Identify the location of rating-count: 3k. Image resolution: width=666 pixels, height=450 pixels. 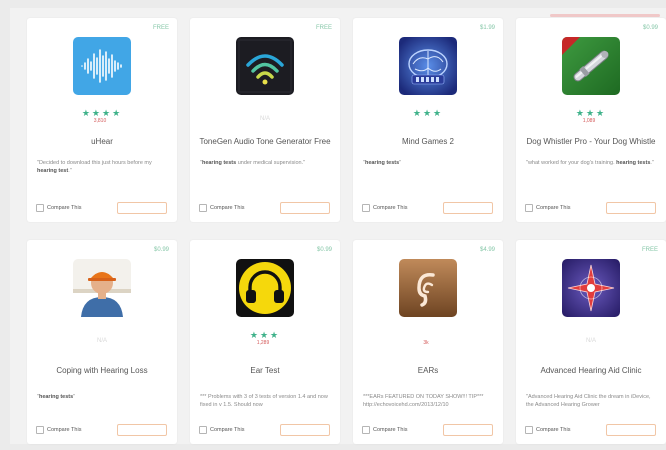
(426, 343).